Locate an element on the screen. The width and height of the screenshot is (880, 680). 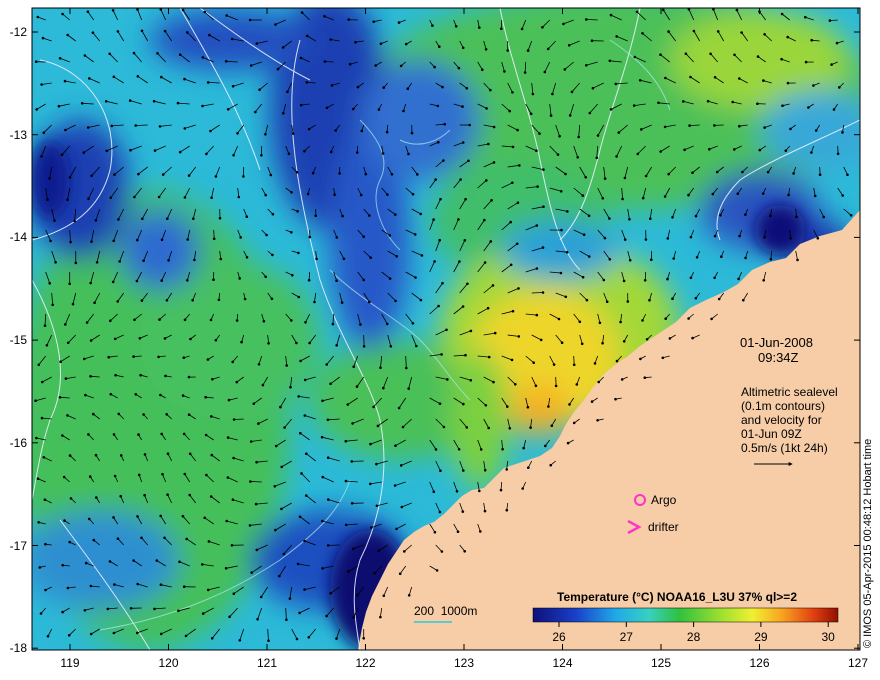
x-tick-label: 123 is located at coordinates (464, 663).